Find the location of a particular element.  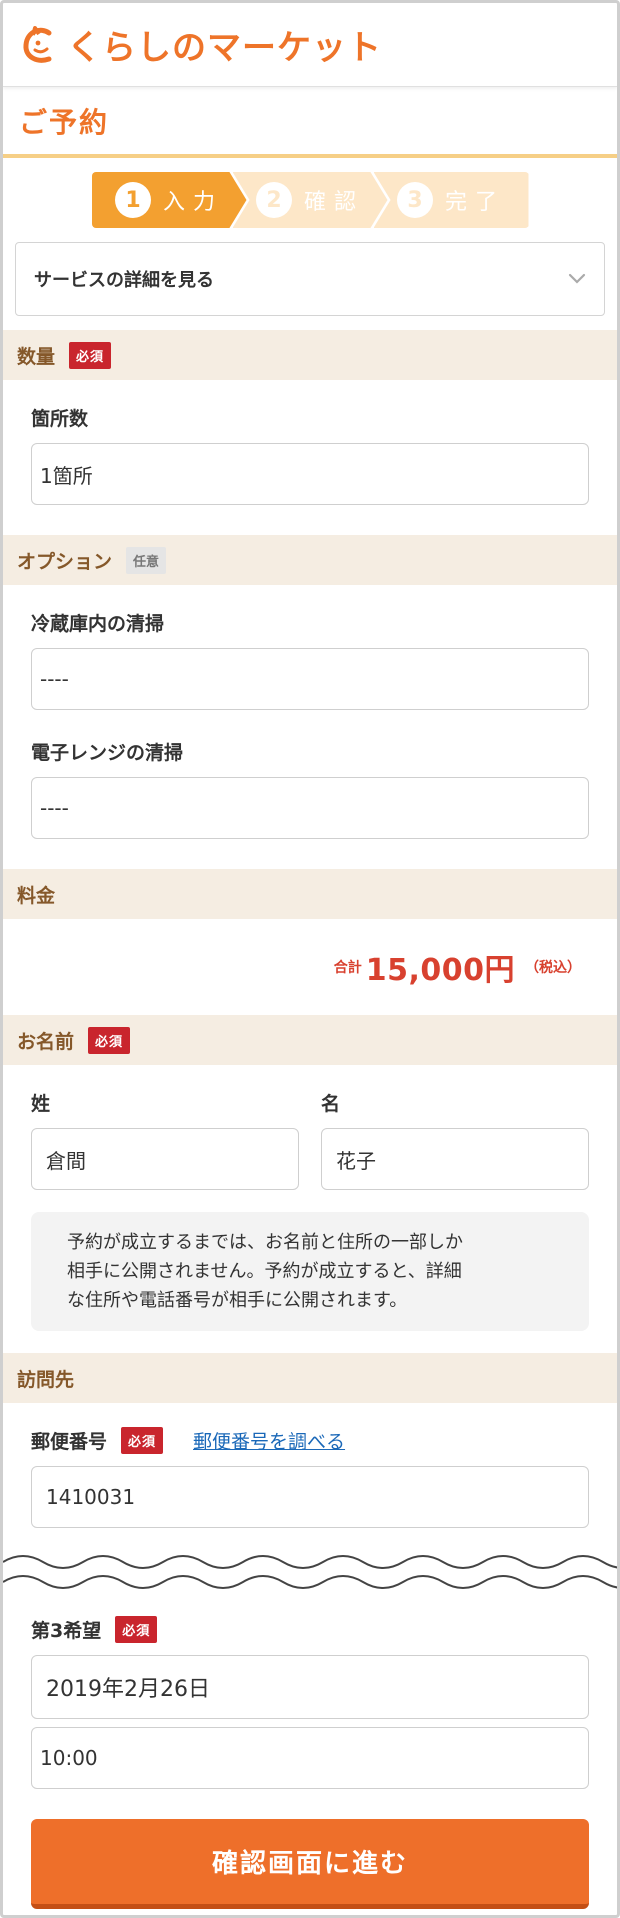

zip-input: 1410031 is located at coordinates (310, 1497).